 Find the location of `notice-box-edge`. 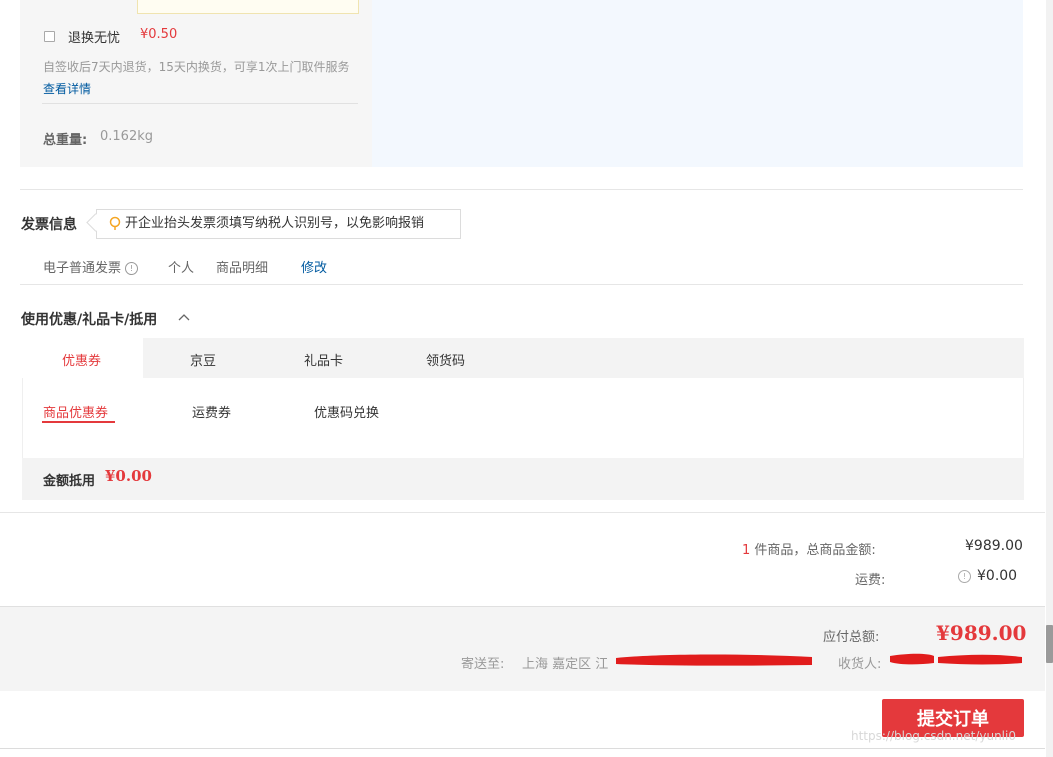

notice-box-edge is located at coordinates (248, 7).